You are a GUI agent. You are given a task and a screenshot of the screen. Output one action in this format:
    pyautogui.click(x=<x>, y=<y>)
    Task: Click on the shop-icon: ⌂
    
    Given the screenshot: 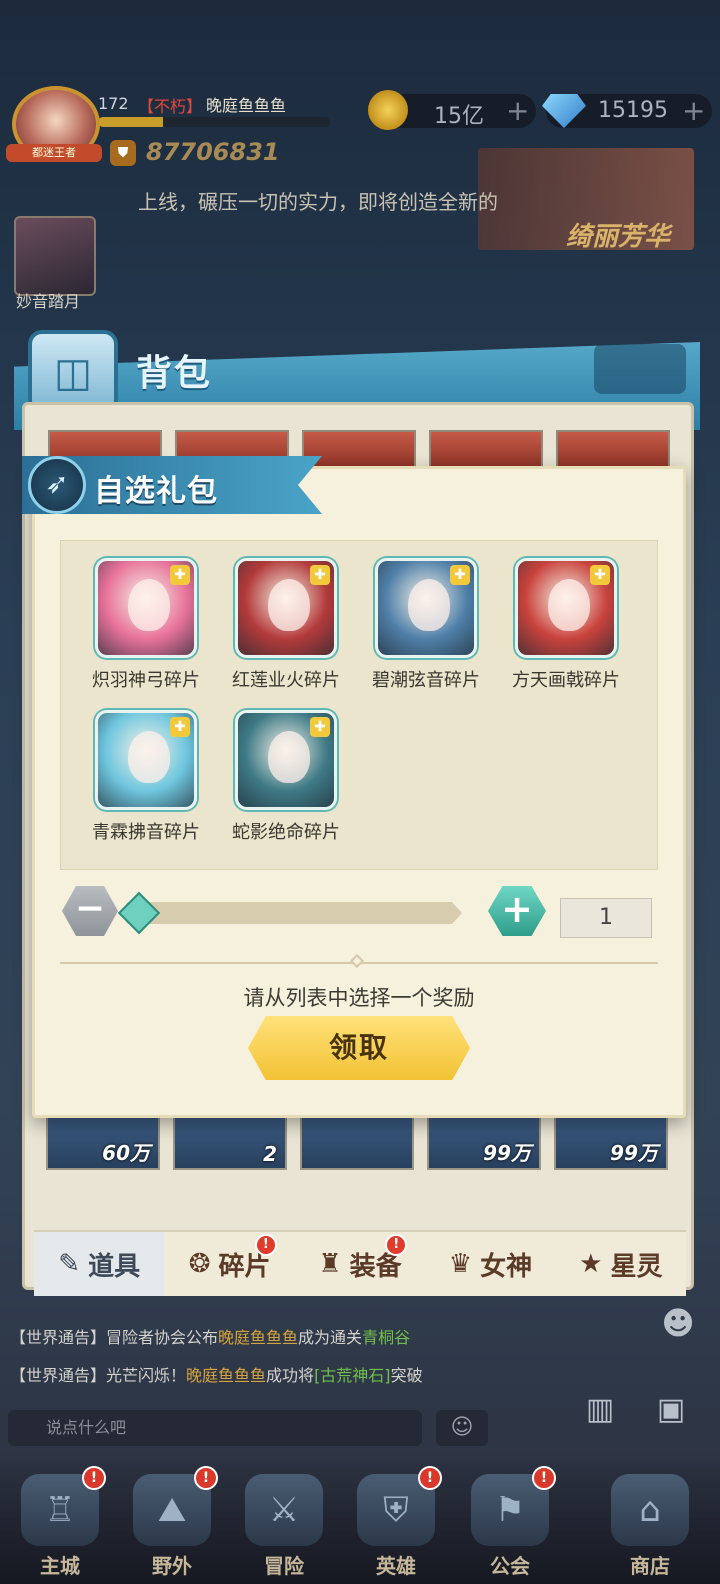 What is the action you would take?
    pyautogui.click(x=650, y=1510)
    